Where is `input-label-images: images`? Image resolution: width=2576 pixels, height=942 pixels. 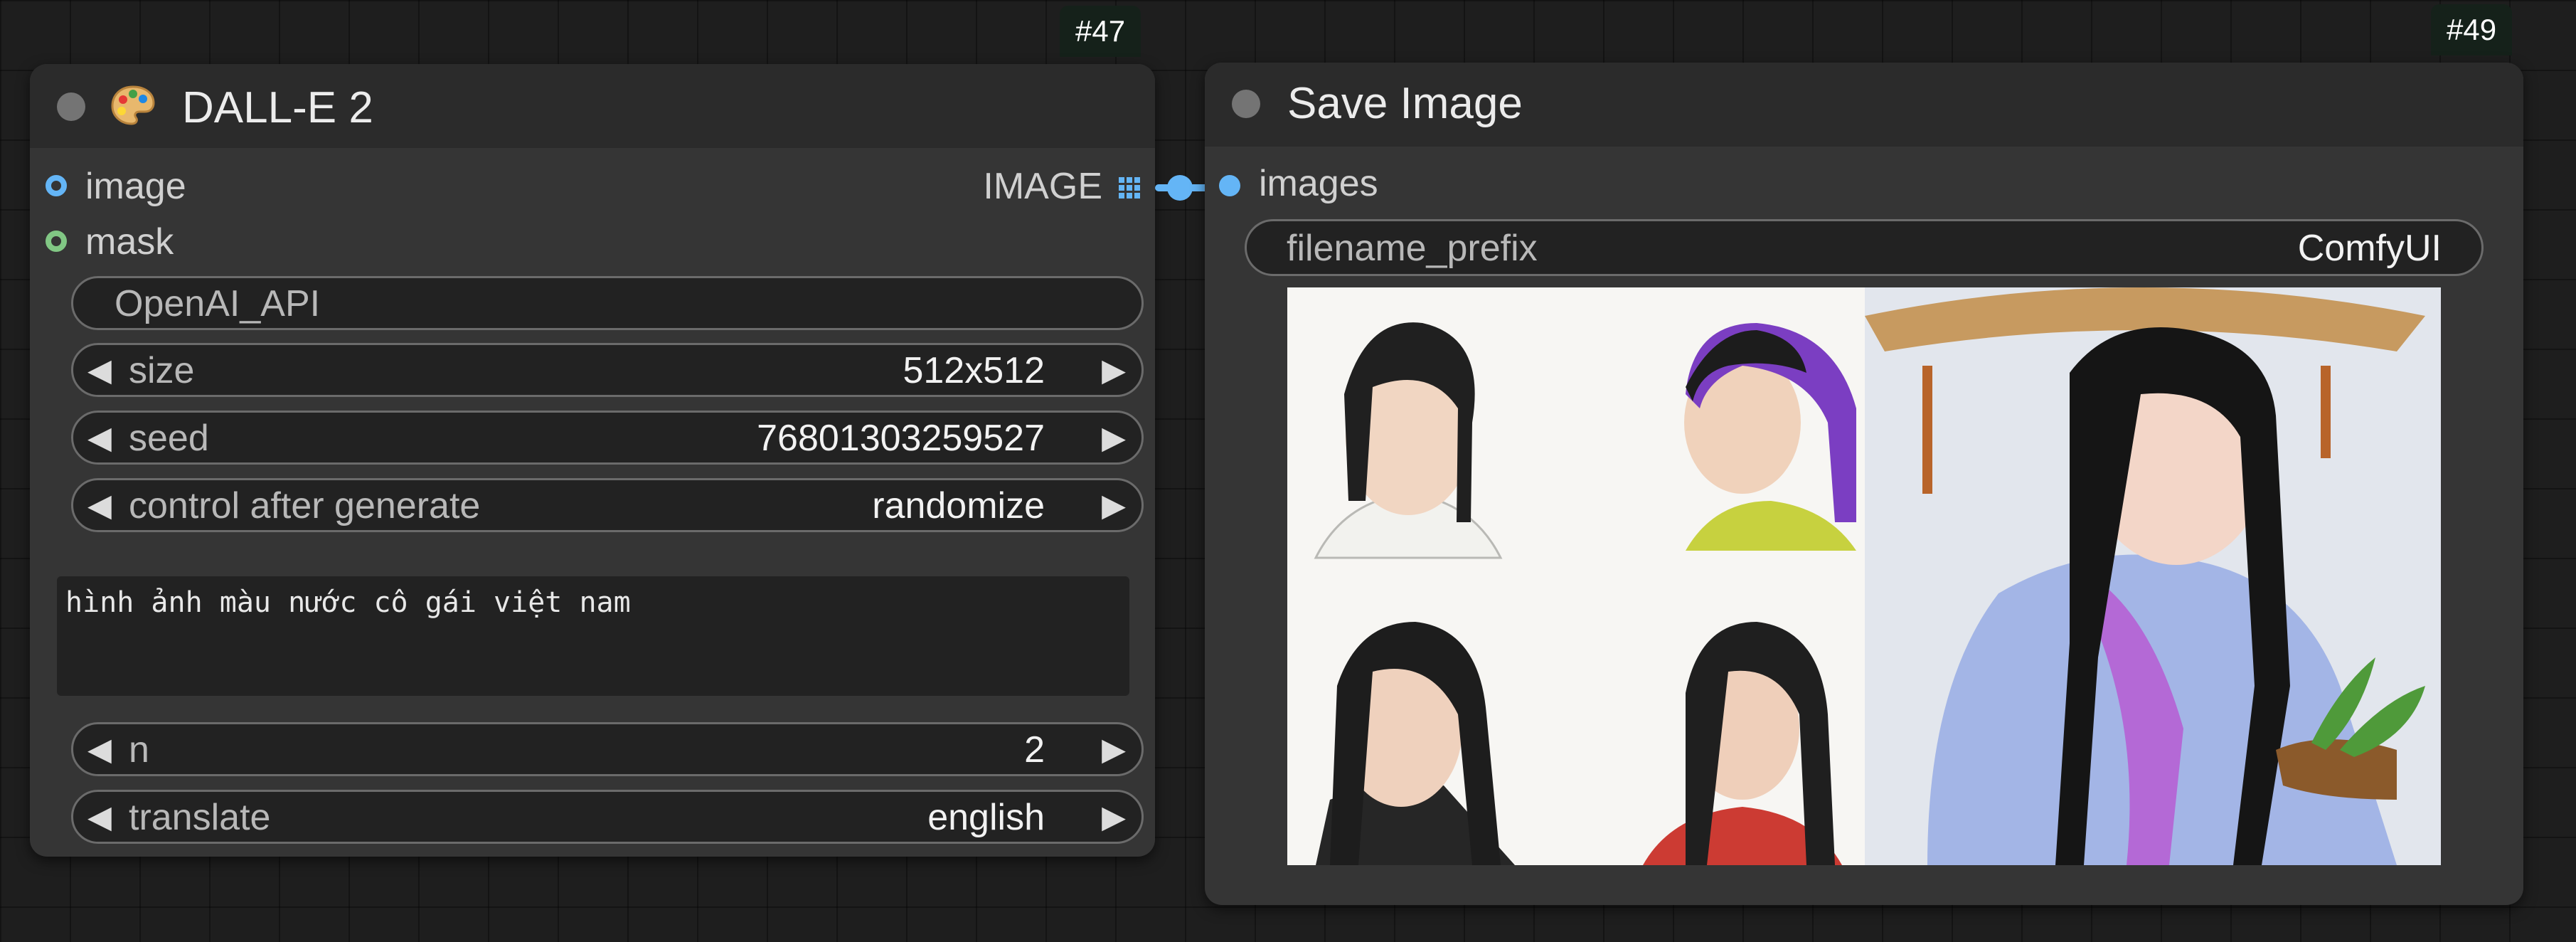 input-label-images: images is located at coordinates (1318, 183).